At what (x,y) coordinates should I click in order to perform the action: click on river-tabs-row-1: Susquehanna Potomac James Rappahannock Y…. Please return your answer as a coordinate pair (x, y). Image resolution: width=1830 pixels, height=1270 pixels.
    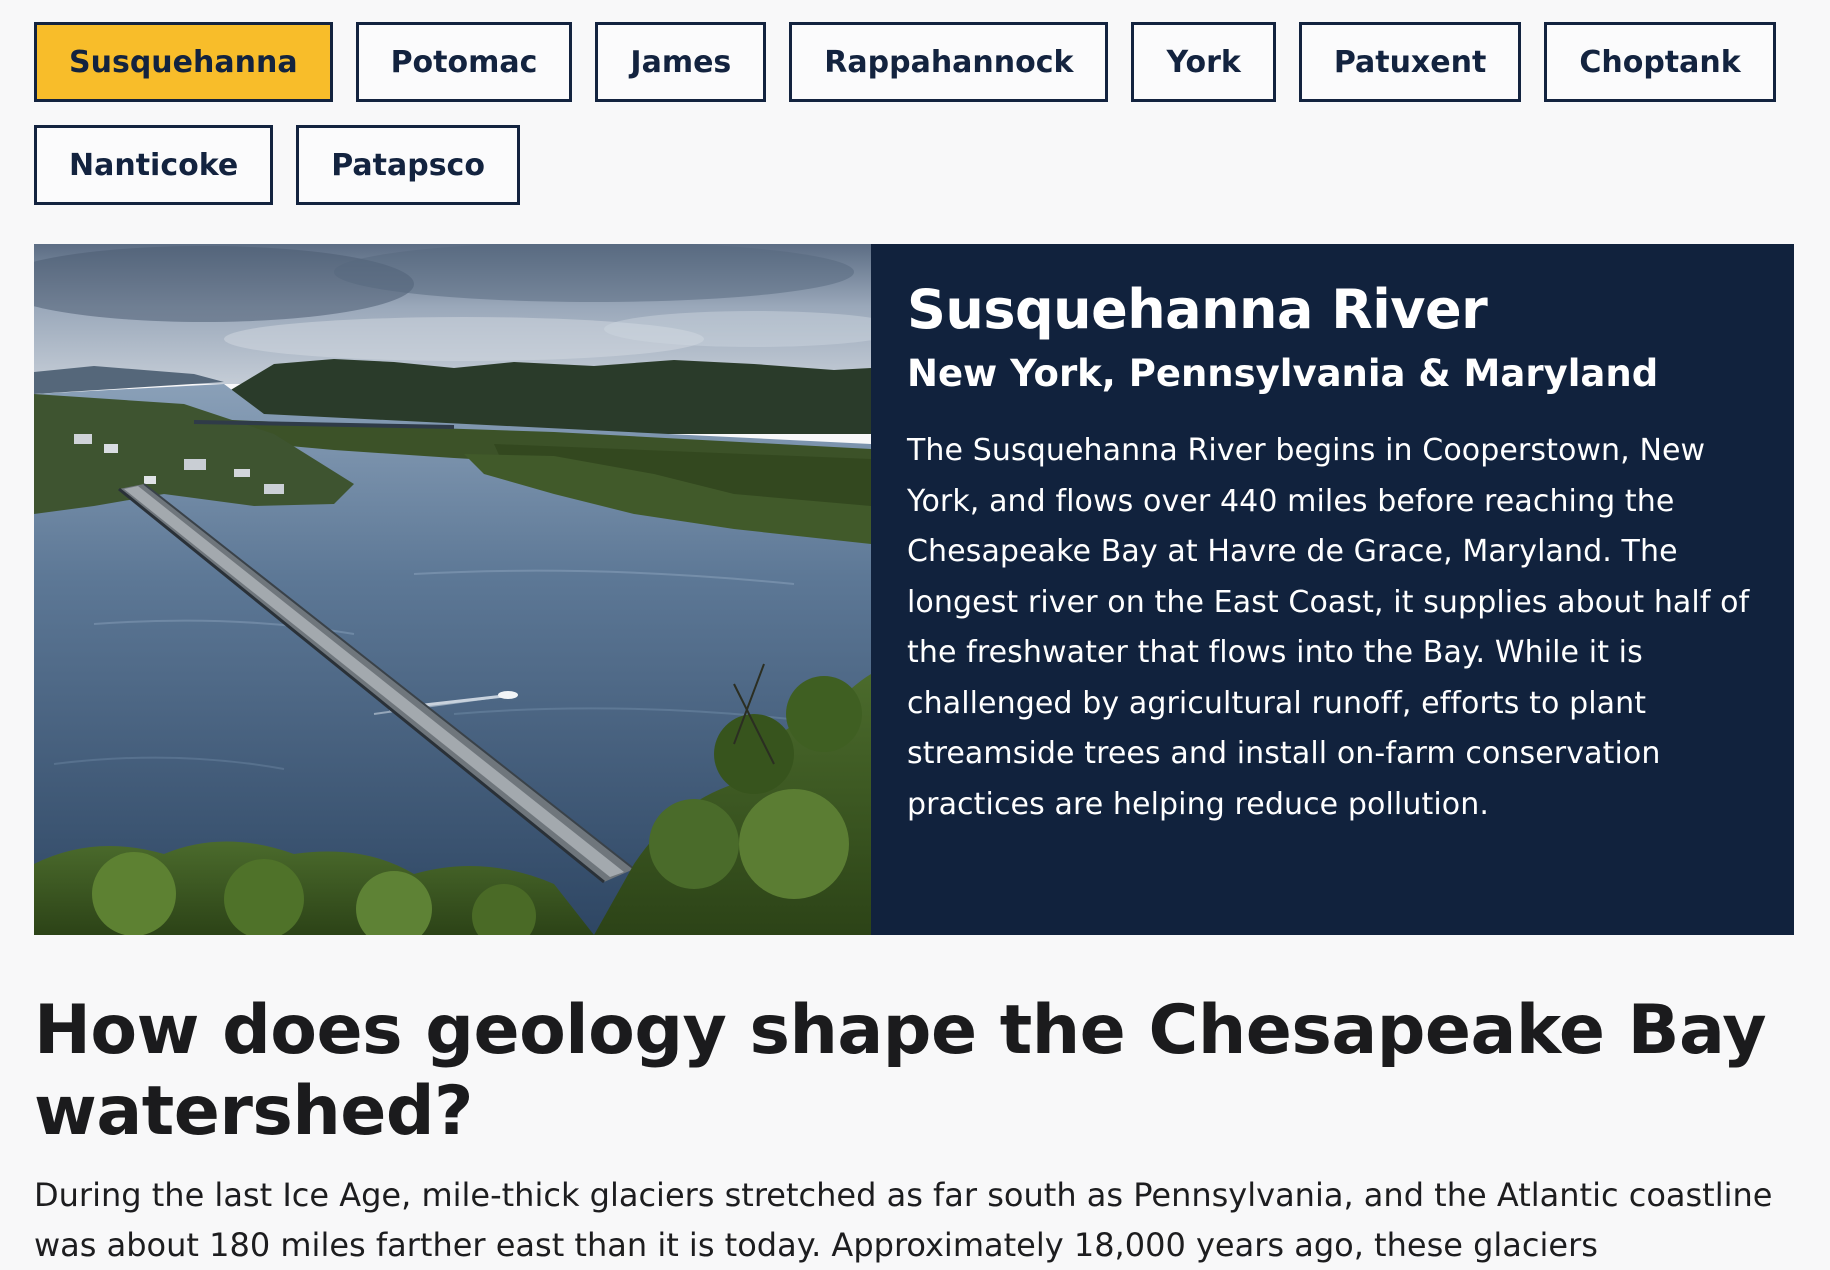
    Looking at the image, I should click on (914, 62).